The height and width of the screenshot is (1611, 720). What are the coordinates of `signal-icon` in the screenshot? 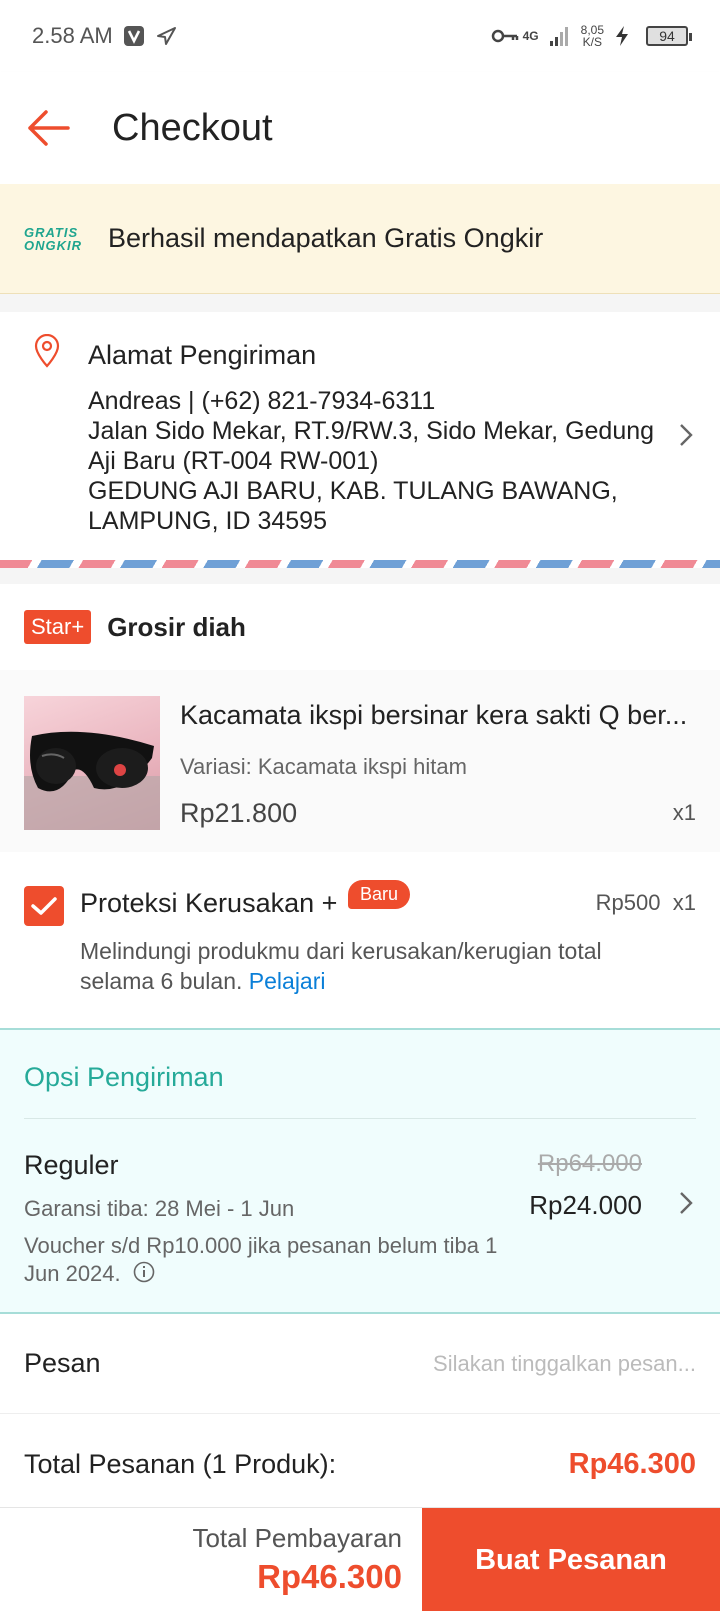 It's located at (560, 36).